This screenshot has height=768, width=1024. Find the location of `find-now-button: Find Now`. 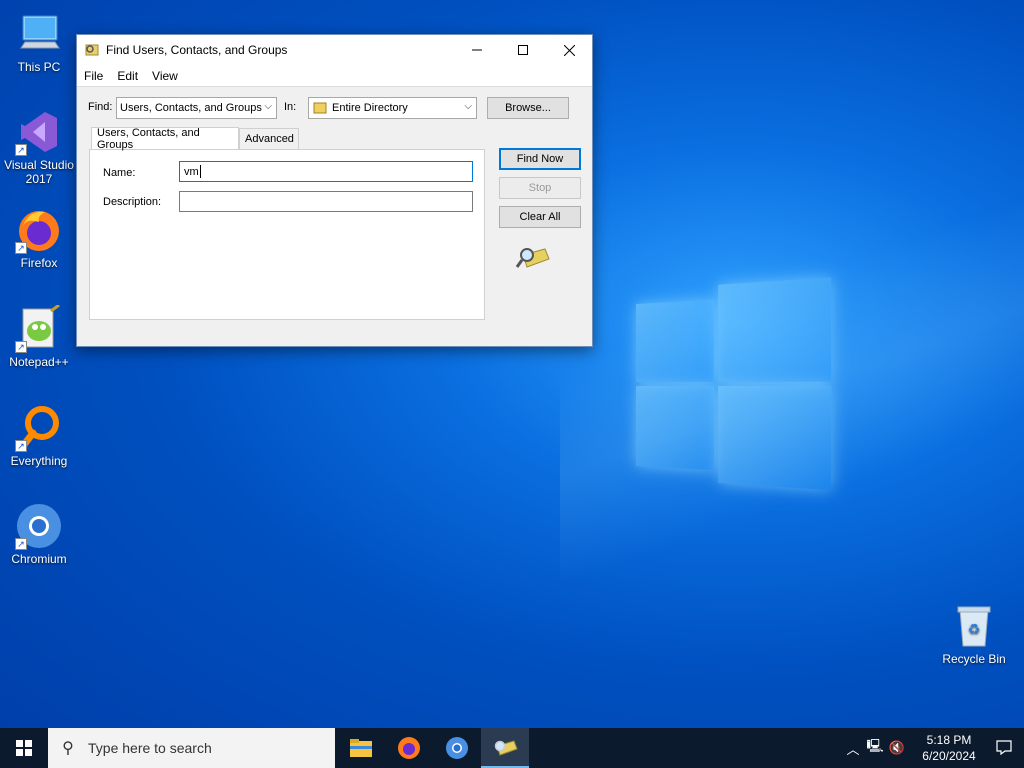

find-now-button: Find Now is located at coordinates (540, 159).